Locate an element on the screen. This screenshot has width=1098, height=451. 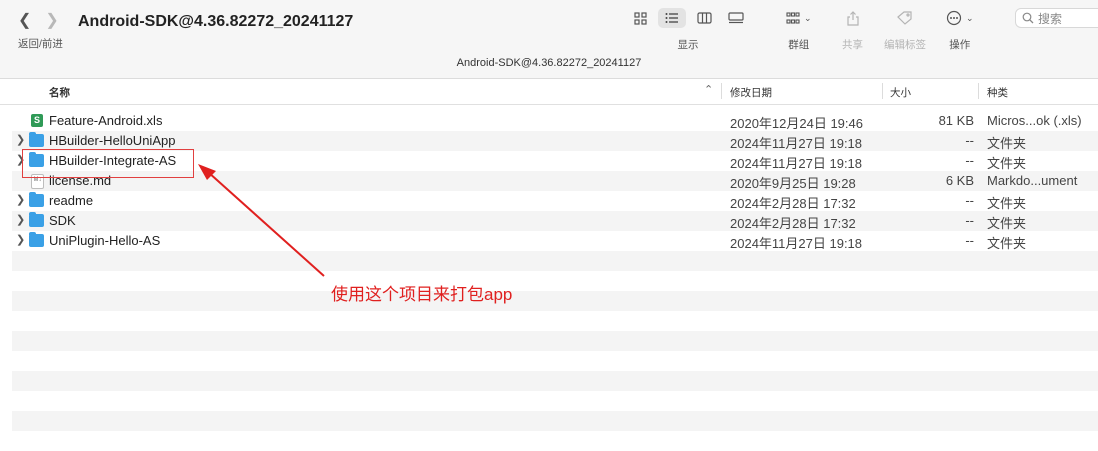
annotation-arrow is located at coordinates (261, 220).